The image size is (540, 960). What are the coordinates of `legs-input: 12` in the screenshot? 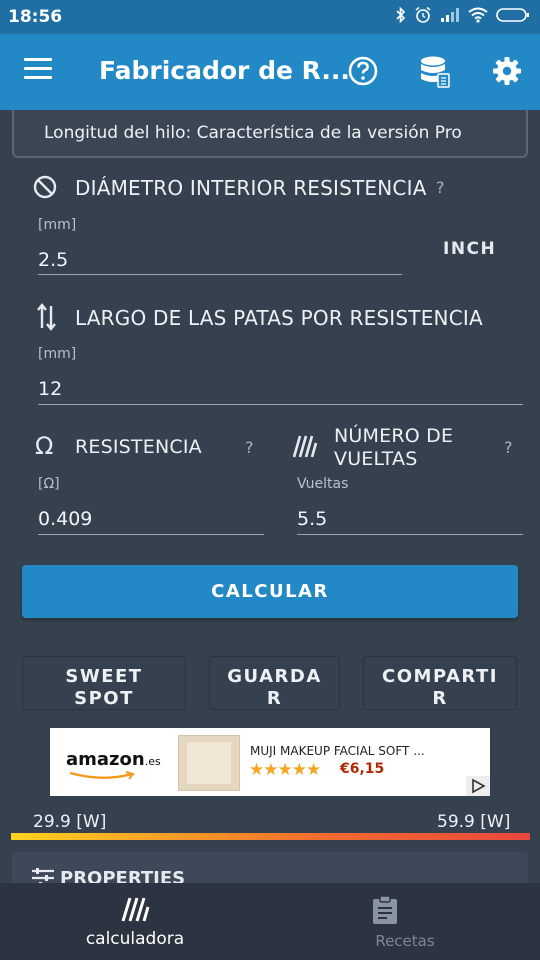 It's located at (50, 389).